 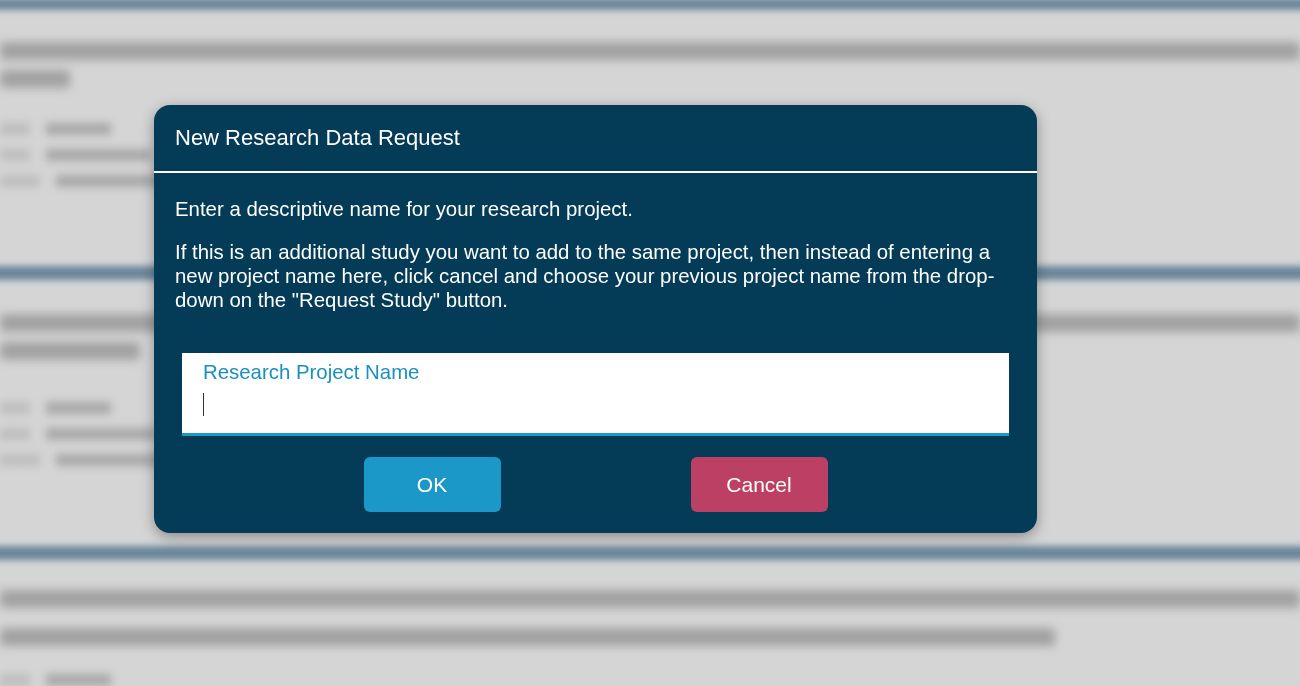 What do you see at coordinates (404, 209) in the screenshot?
I see `instruction-text: Enter a descriptive name for your research project.` at bounding box center [404, 209].